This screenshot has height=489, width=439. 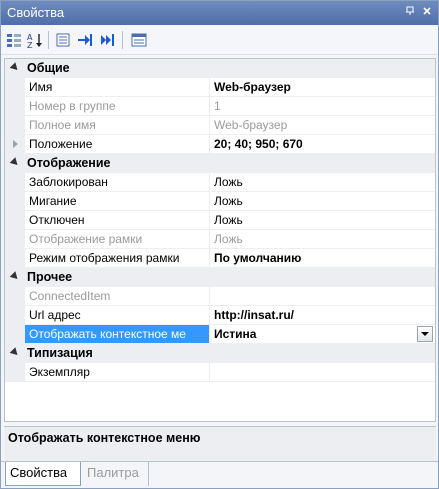 What do you see at coordinates (220, 353) in the screenshot?
I see `category-typing: Типизация` at bounding box center [220, 353].